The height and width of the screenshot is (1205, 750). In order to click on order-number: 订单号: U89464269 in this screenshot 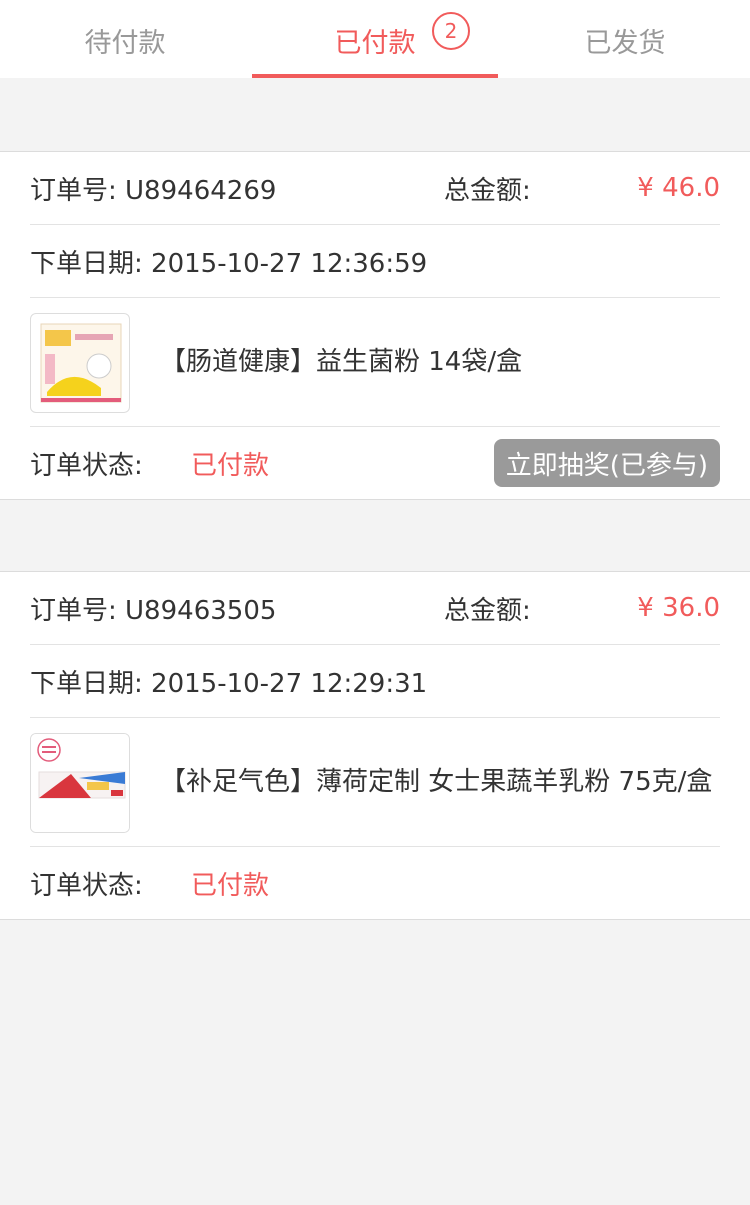, I will do `click(153, 190)`.